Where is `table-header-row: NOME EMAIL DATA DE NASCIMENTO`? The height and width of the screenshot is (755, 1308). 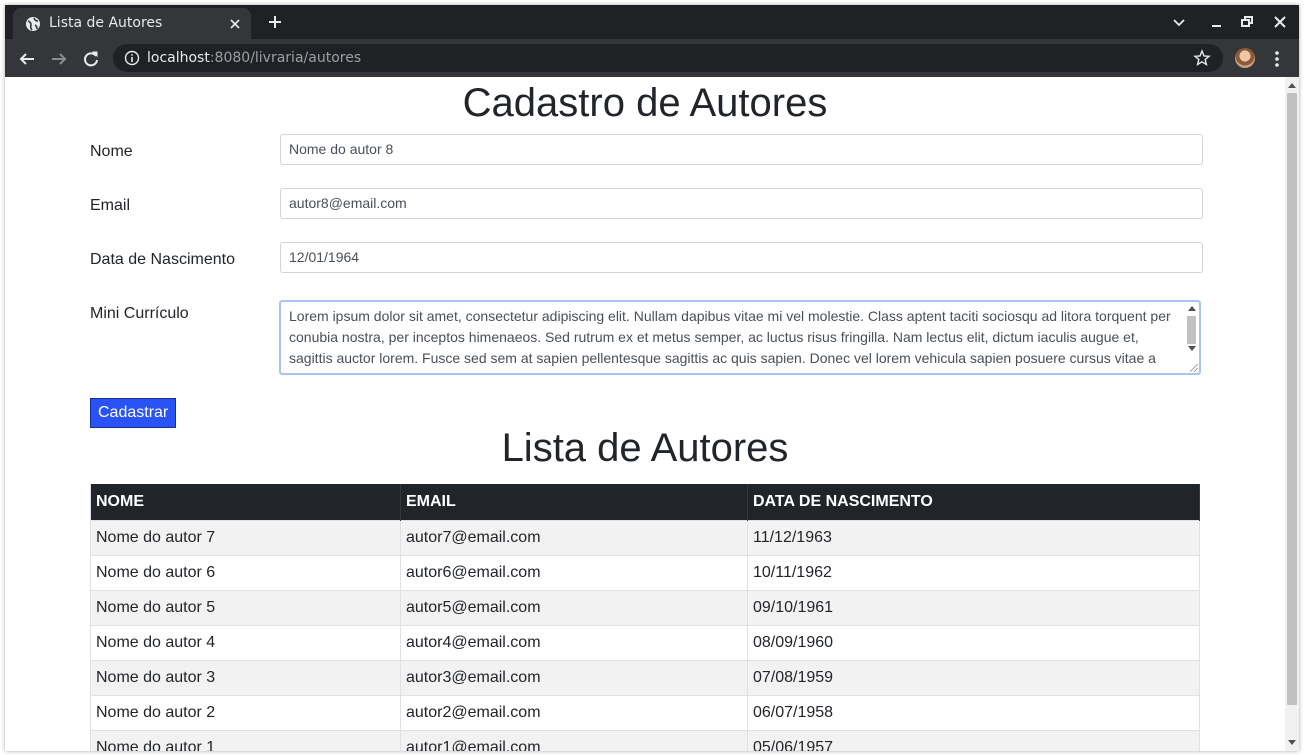
table-header-row: NOME EMAIL DATA DE NASCIMENTO is located at coordinates (645, 502).